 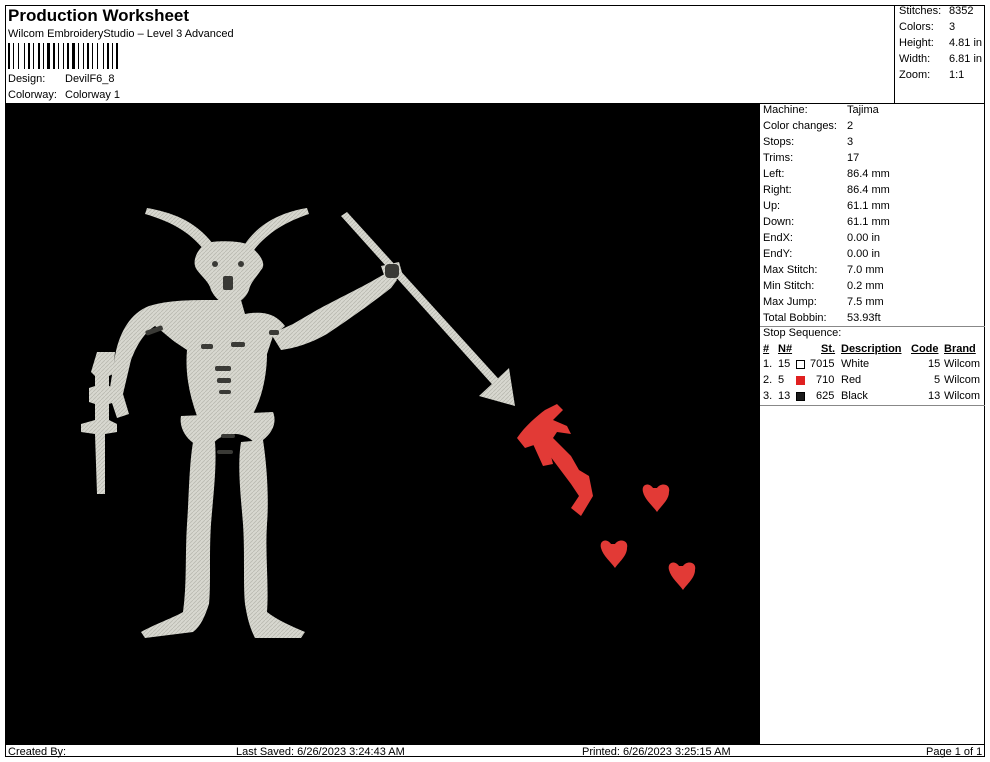 I want to click on stop-description: Red, so click(x=851, y=380).